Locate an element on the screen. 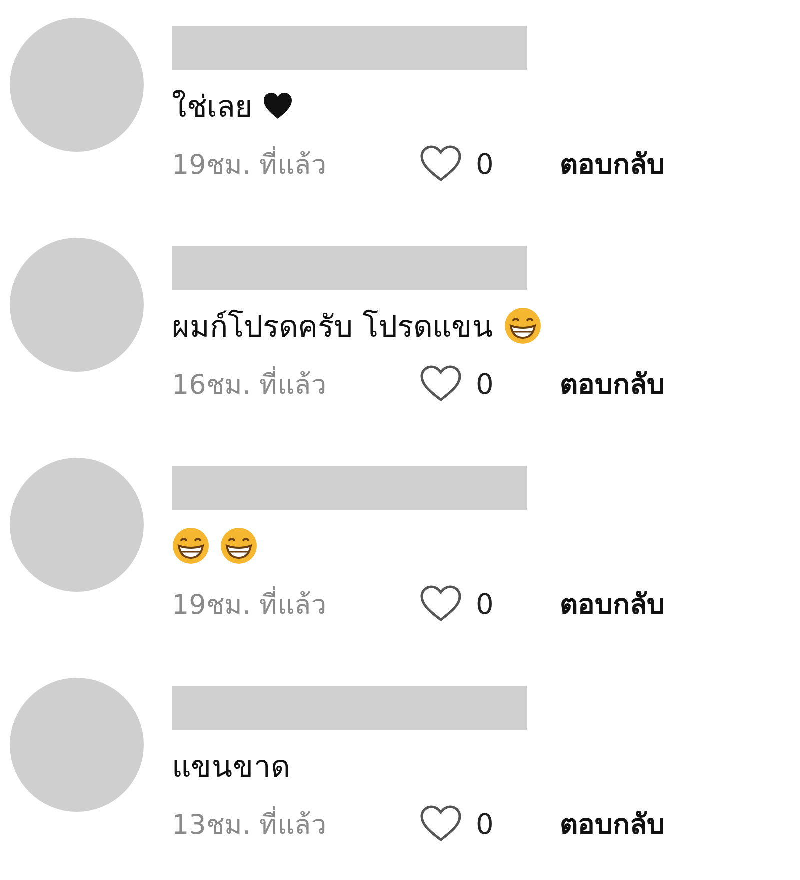  comment-time: 13ชม. ที่แล้ว is located at coordinates (296, 824).